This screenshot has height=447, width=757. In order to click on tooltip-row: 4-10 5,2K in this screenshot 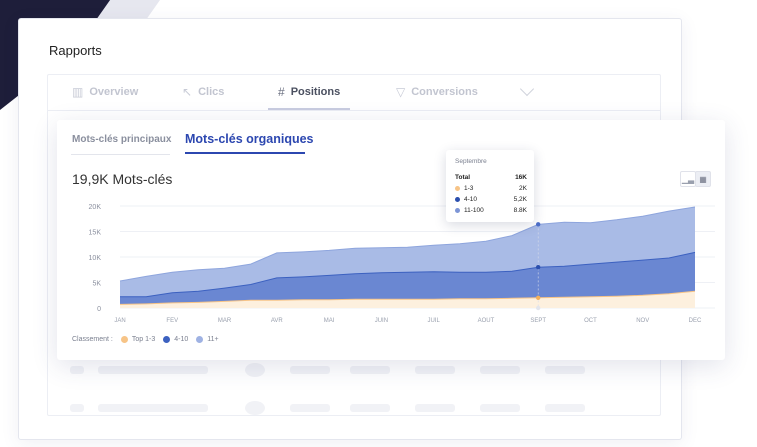, I will do `click(491, 199)`.